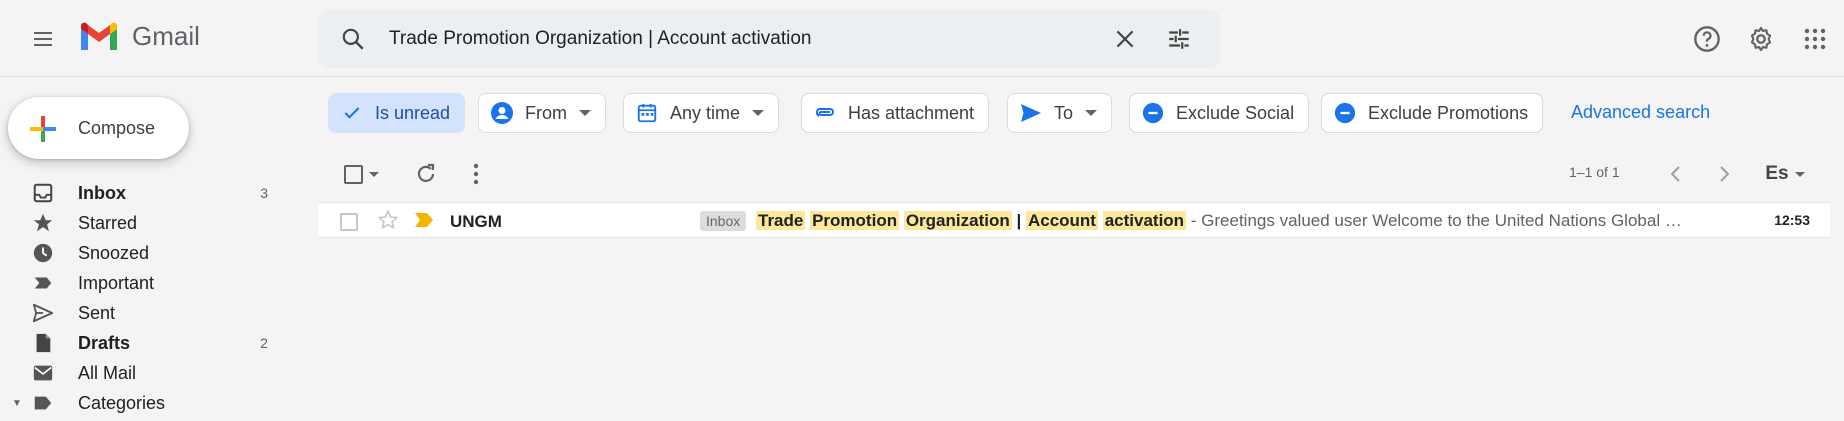 The width and height of the screenshot is (1844, 421). I want to click on refresh-button, so click(426, 174).